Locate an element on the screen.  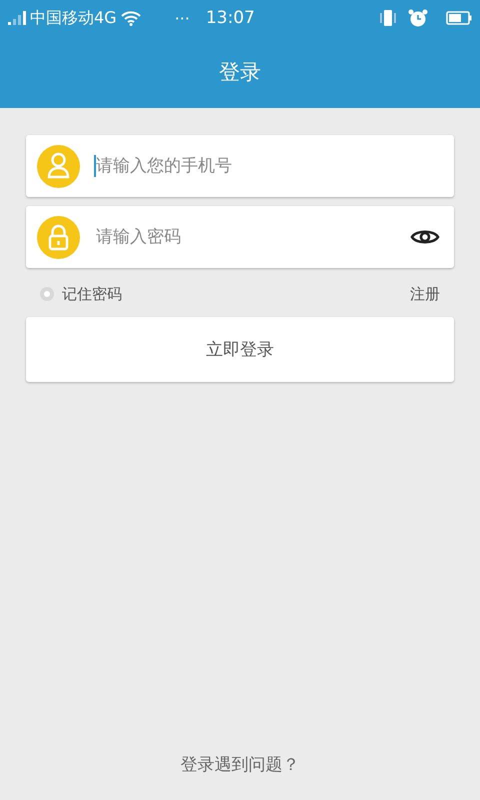
person-icon is located at coordinates (58, 166).